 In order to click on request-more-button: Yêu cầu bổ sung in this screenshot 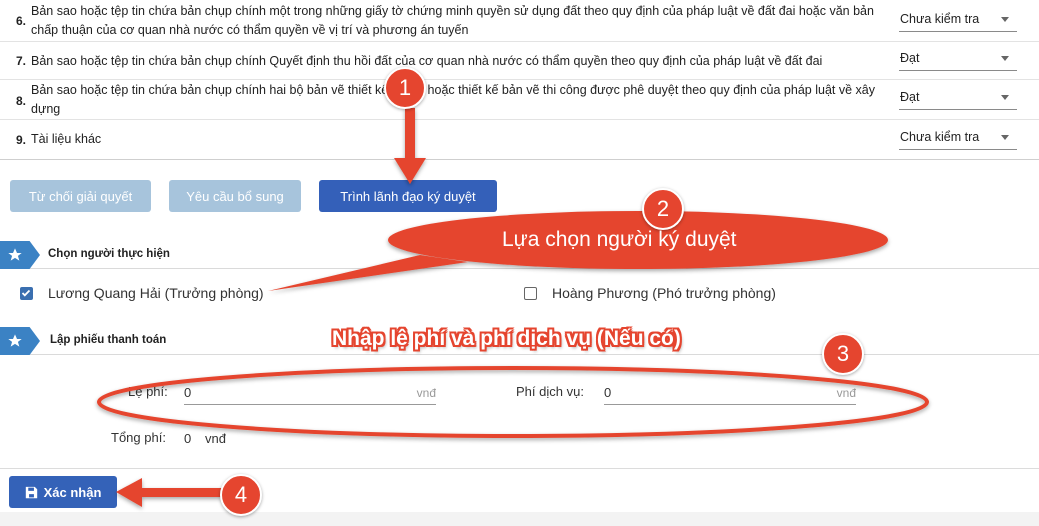, I will do `click(235, 196)`.